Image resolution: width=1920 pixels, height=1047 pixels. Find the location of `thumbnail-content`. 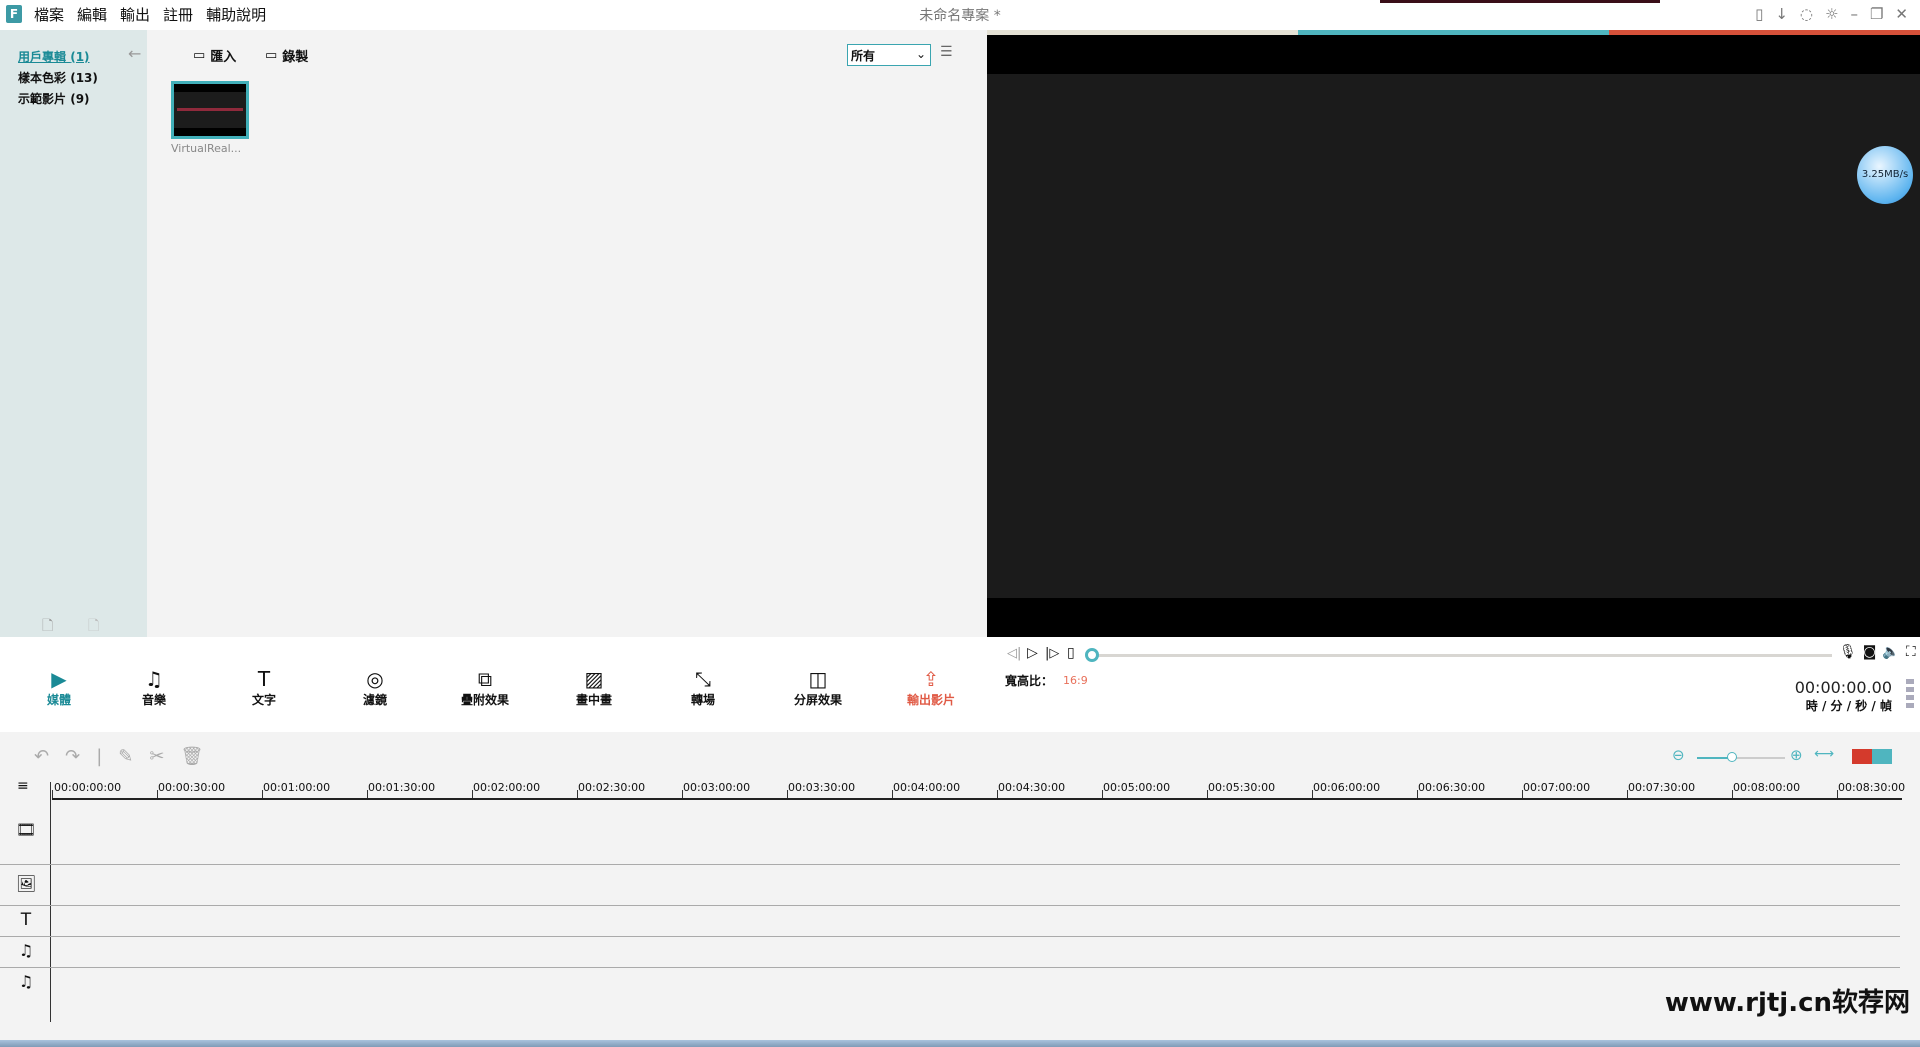

thumbnail-content is located at coordinates (210, 109).